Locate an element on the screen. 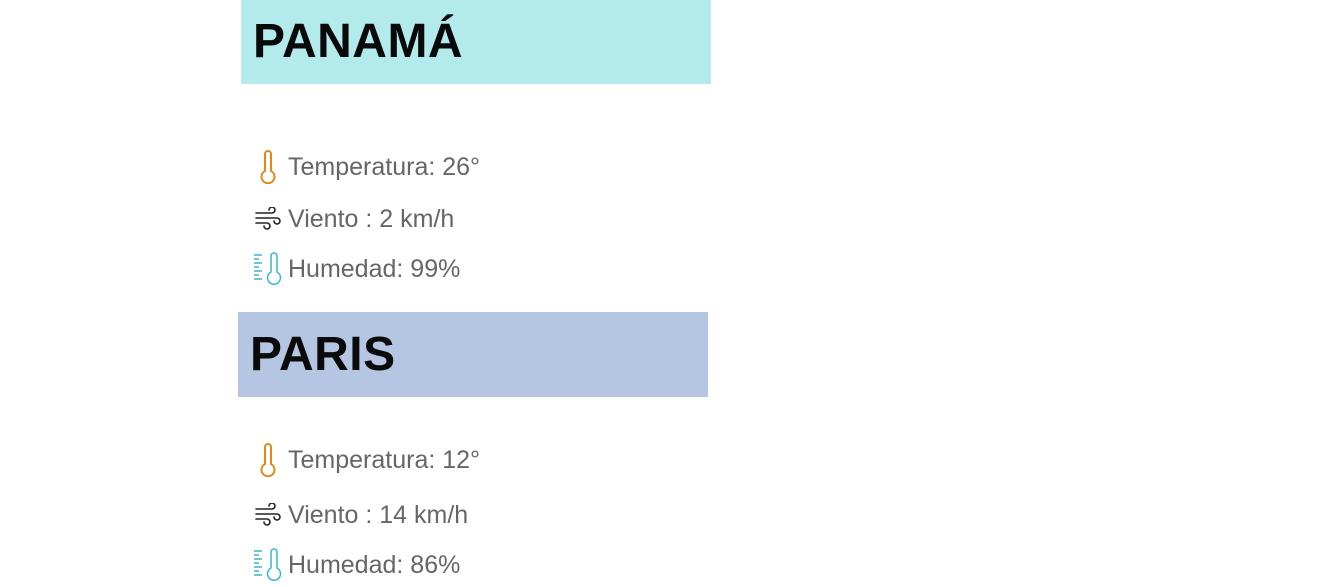 This screenshot has width=1327, height=587. temperature-row: Temperatura: 12° is located at coordinates (365, 460).